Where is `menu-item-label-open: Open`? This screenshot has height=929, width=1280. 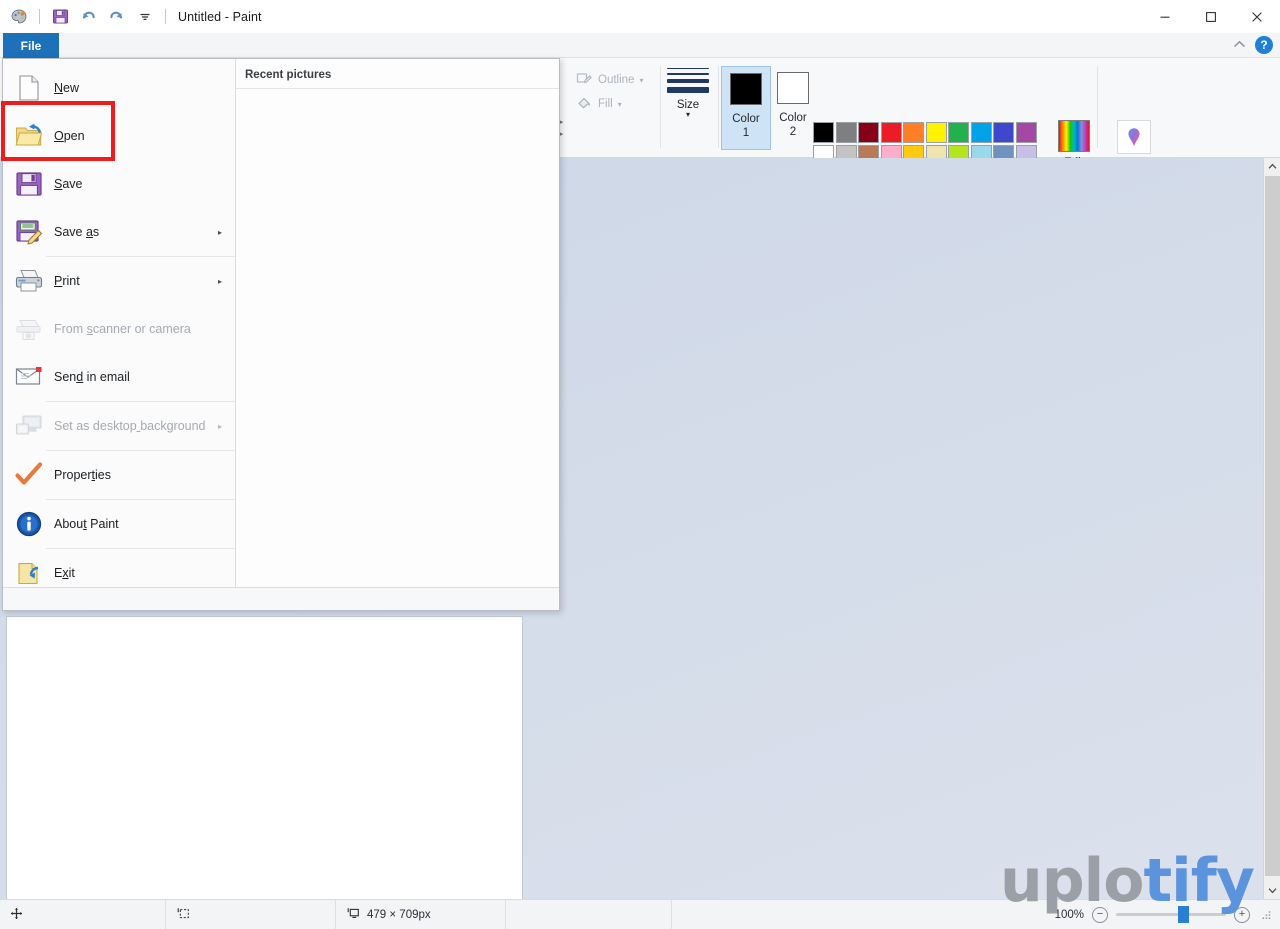 menu-item-label-open: Open is located at coordinates (69, 136).